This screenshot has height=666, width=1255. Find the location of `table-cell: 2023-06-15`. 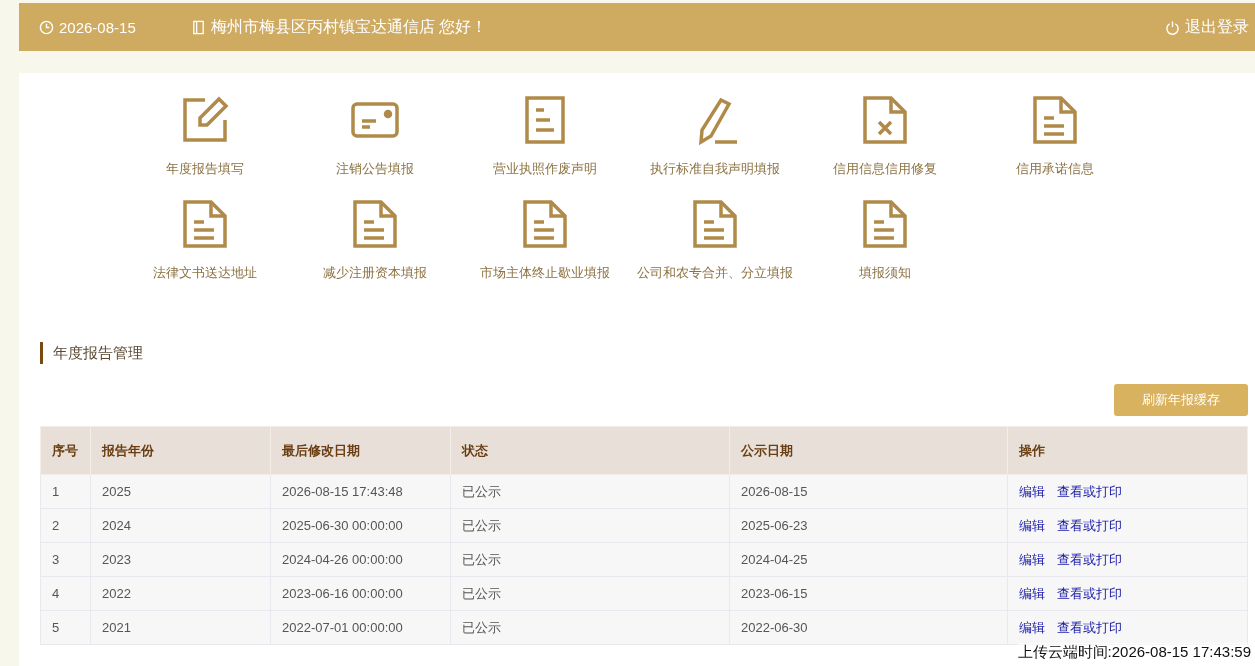

table-cell: 2023-06-15 is located at coordinates (868, 593).